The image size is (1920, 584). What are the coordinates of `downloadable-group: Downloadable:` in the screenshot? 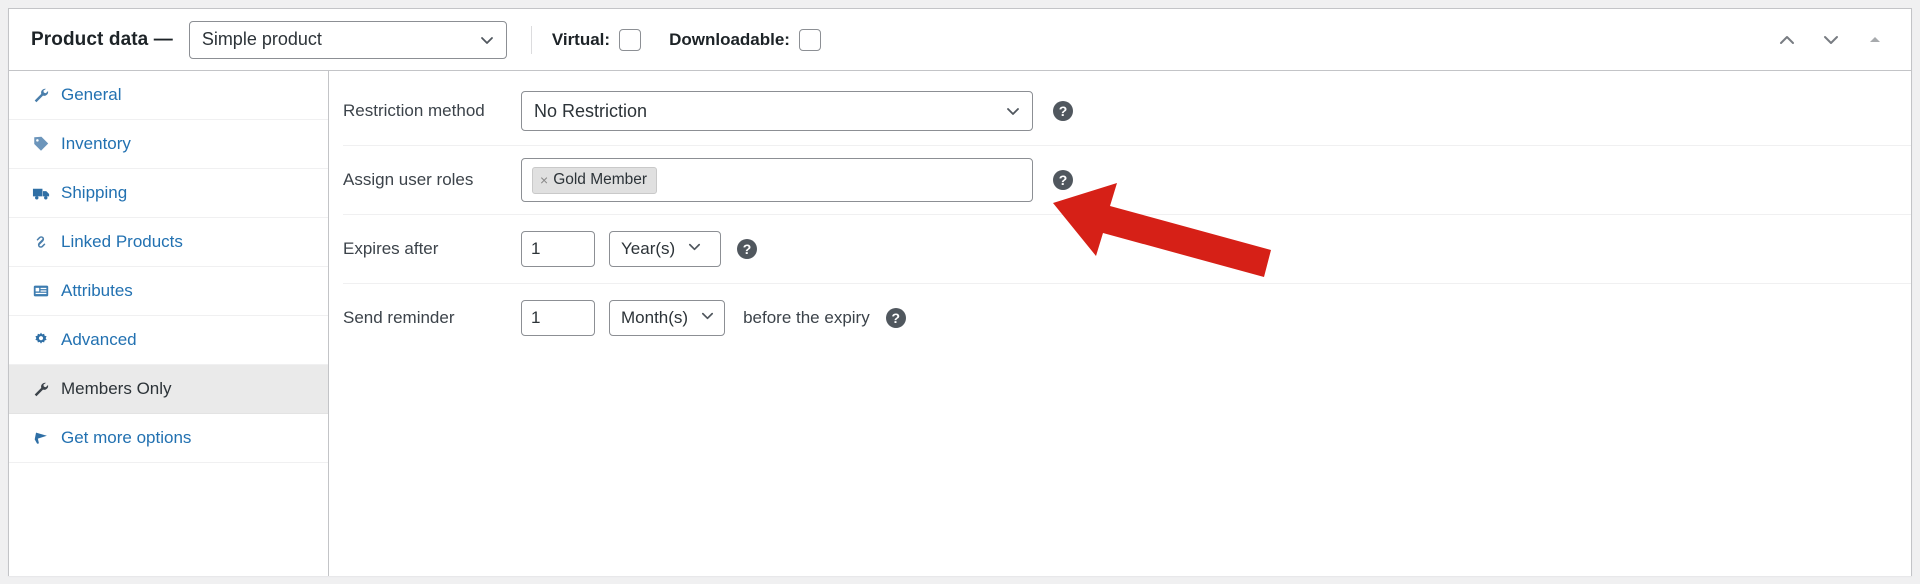 It's located at (745, 39).